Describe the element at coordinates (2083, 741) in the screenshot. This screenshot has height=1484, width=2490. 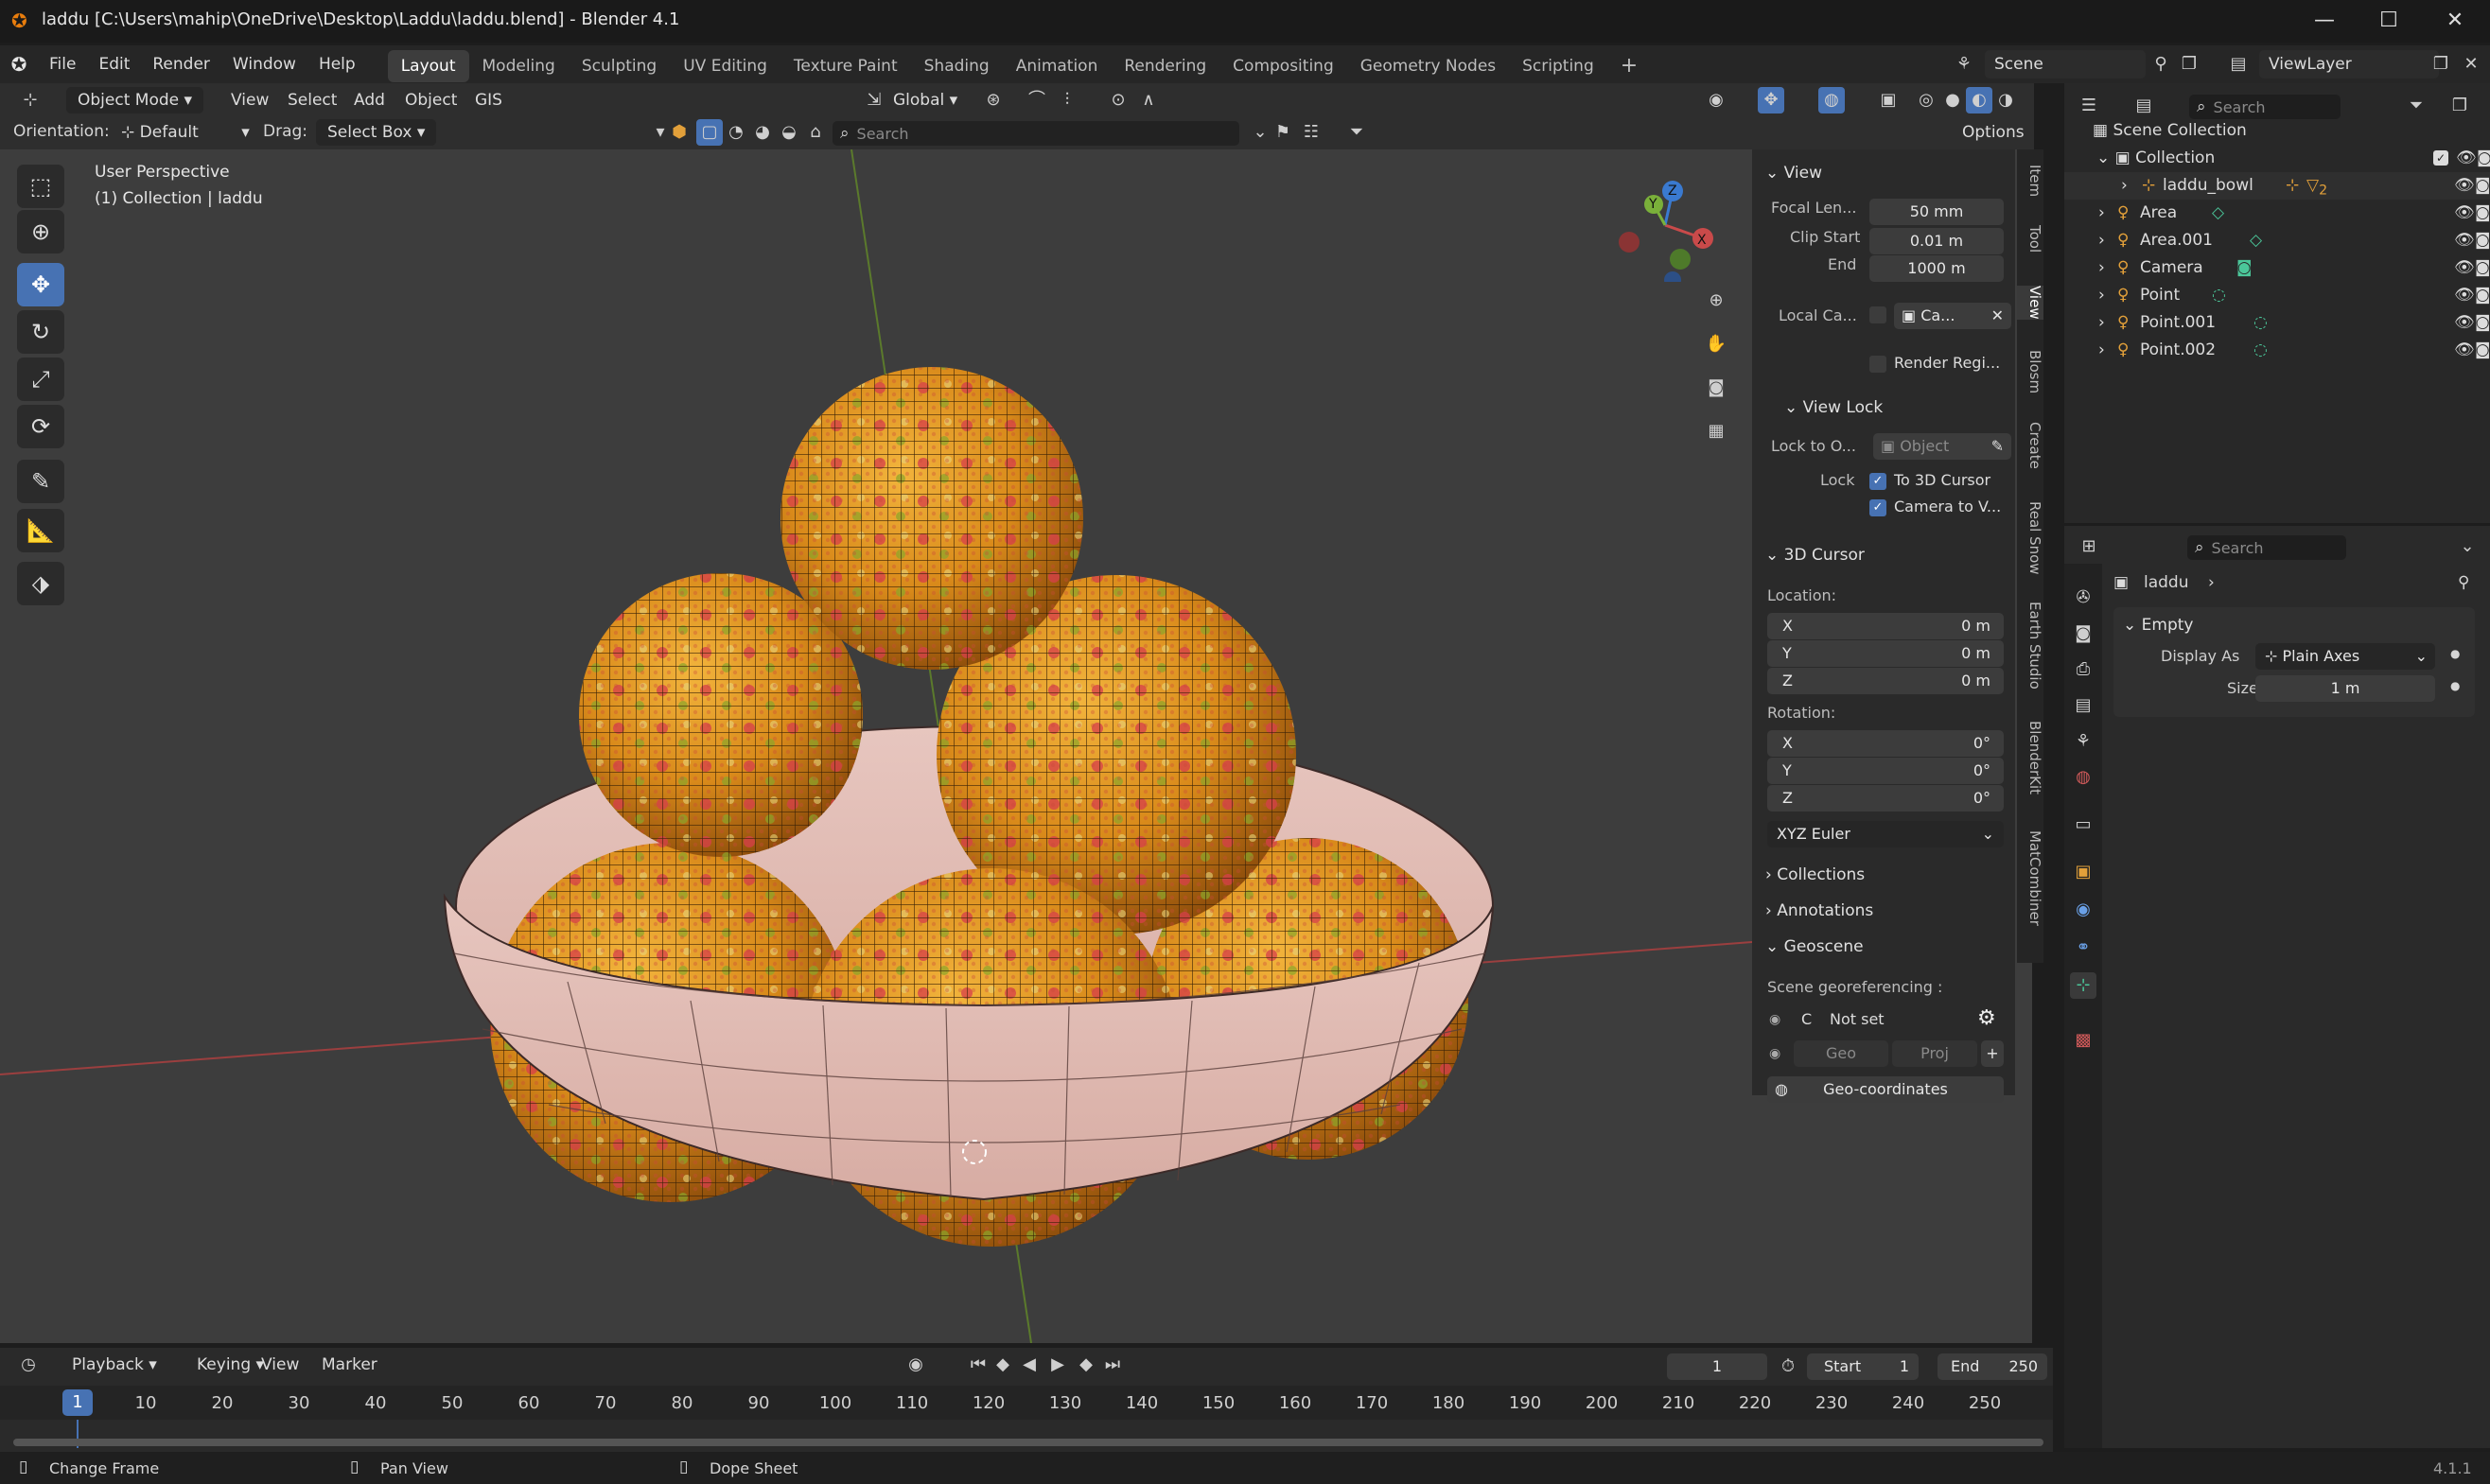
I see `scene-tab-icon: ⚘` at that location.